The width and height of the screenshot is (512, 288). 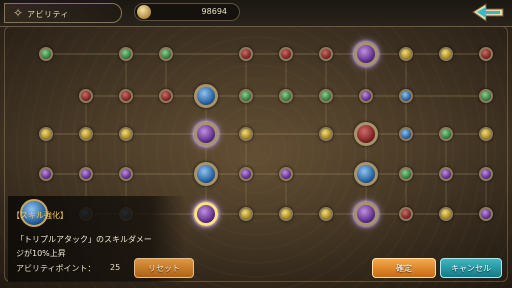 What do you see at coordinates (18, 13) in the screenshot?
I see `sparkle-icon: ✧` at bounding box center [18, 13].